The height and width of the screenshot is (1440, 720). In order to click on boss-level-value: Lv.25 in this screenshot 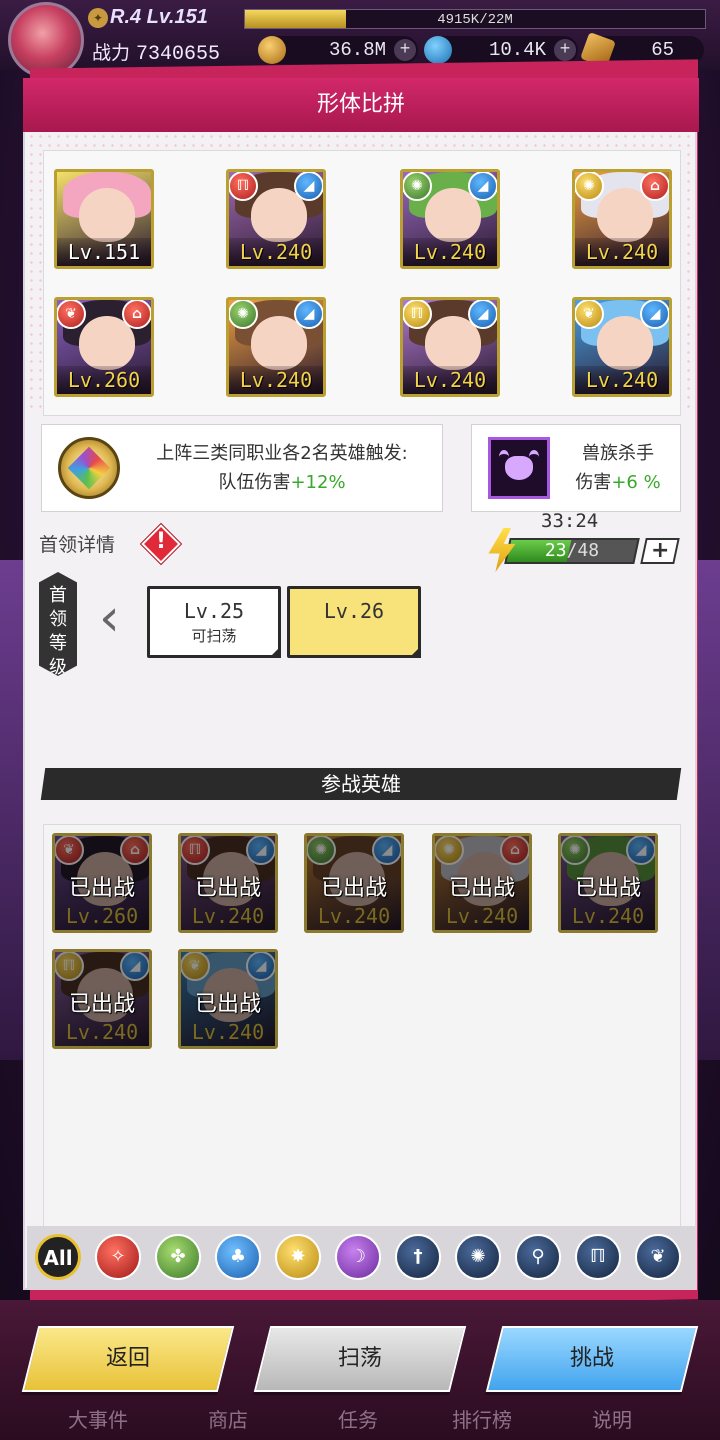, I will do `click(214, 611)`.